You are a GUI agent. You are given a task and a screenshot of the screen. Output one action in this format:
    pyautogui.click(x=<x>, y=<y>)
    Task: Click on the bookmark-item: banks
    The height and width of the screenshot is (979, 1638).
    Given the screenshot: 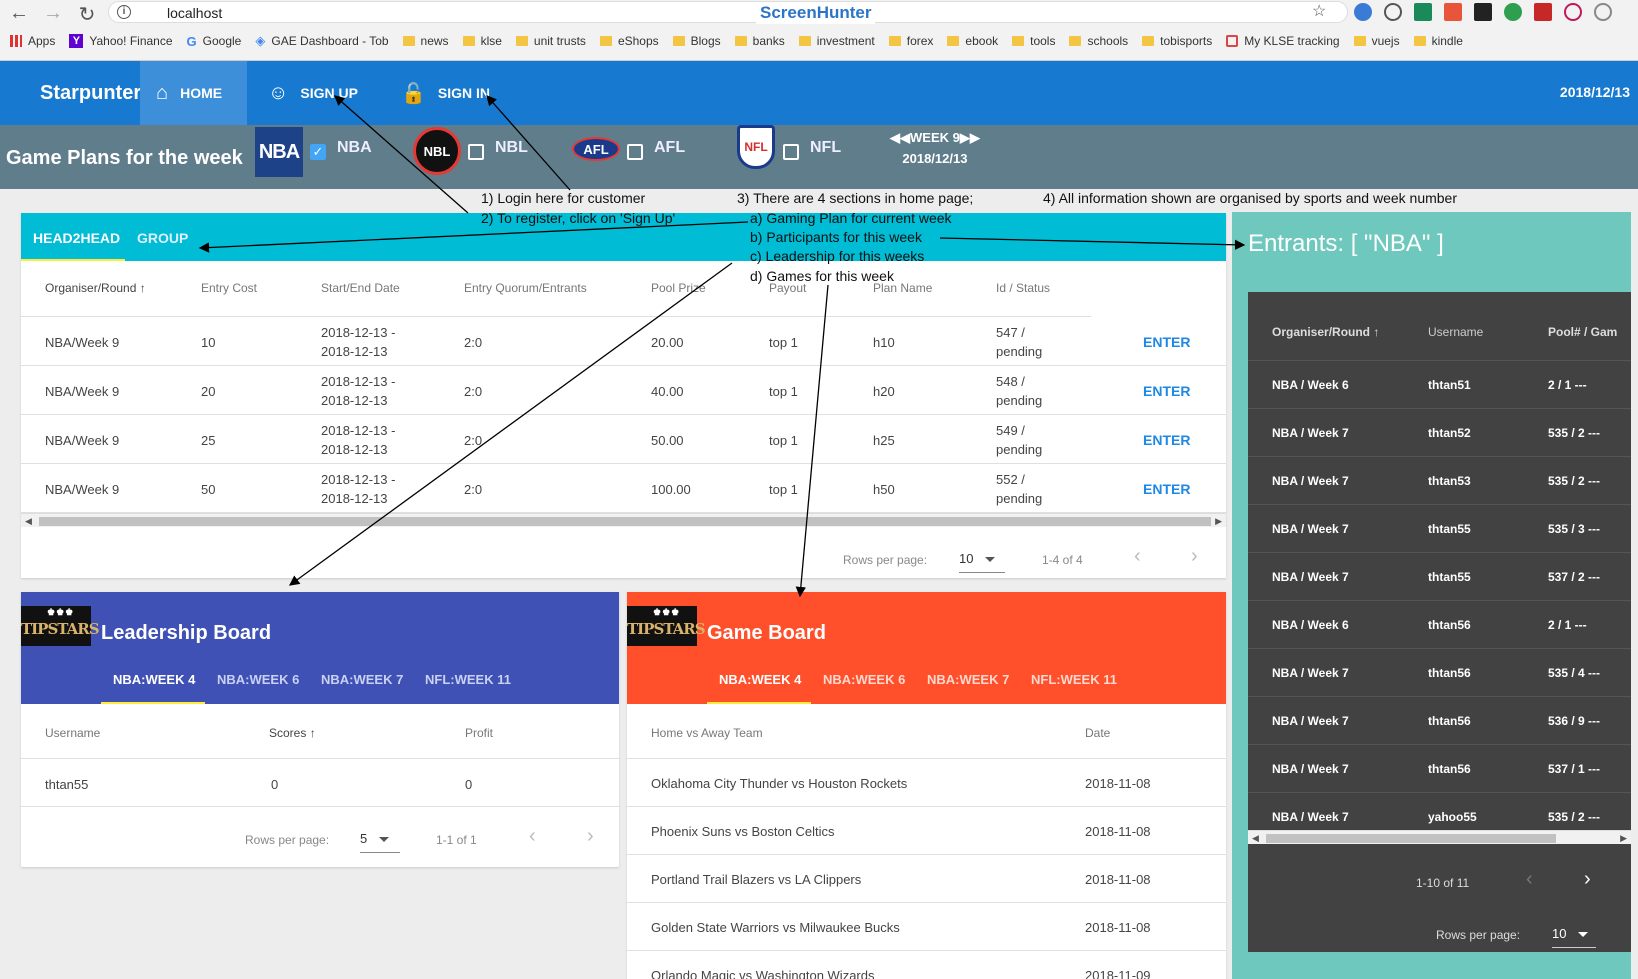 What is the action you would take?
    pyautogui.click(x=759, y=41)
    